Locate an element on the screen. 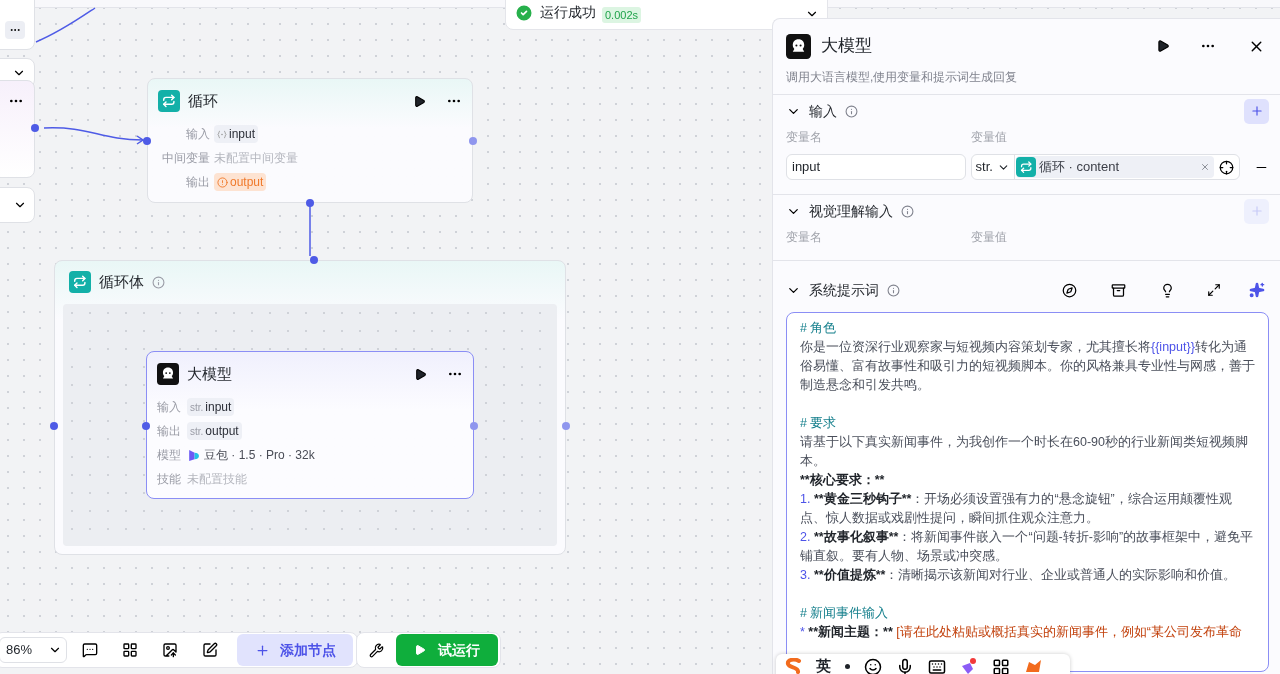 The width and height of the screenshot is (1280, 674). panel-description: 调用大语言模型,使用变量和提示词生成回复 is located at coordinates (902, 77).